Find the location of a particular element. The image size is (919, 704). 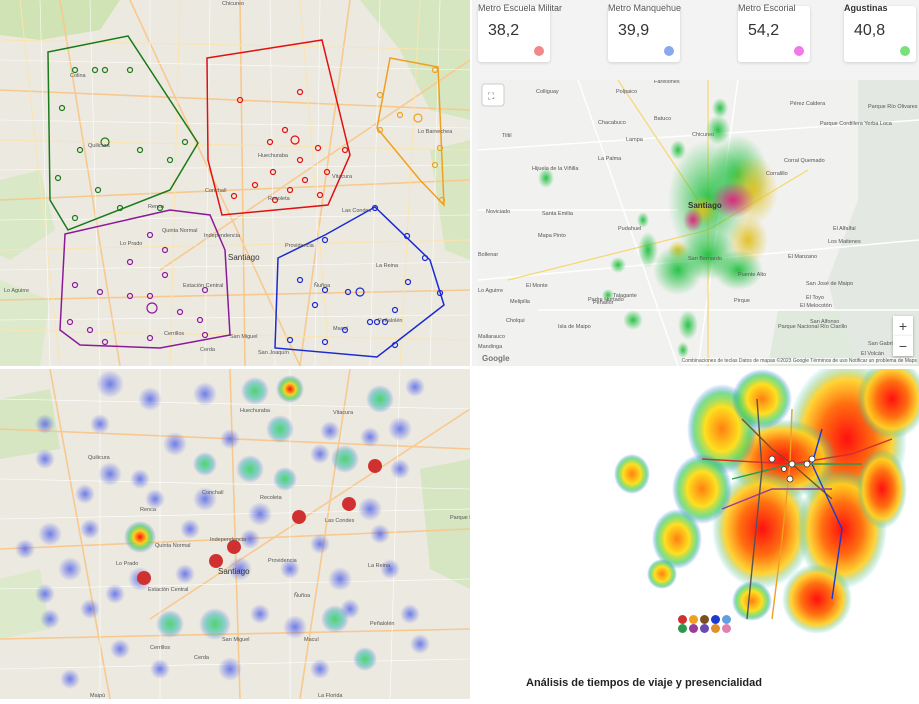

label-san-joaquin: San Joaquín is located at coordinates (273, 353).